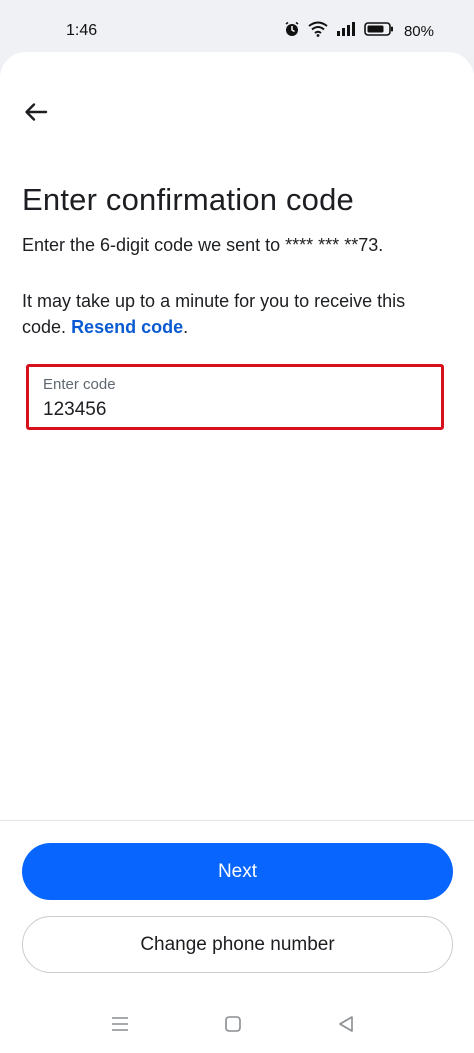 The height and width of the screenshot is (1053, 474). Describe the element at coordinates (237, 29) in the screenshot. I see `status-bar: 1:46 80%` at that location.